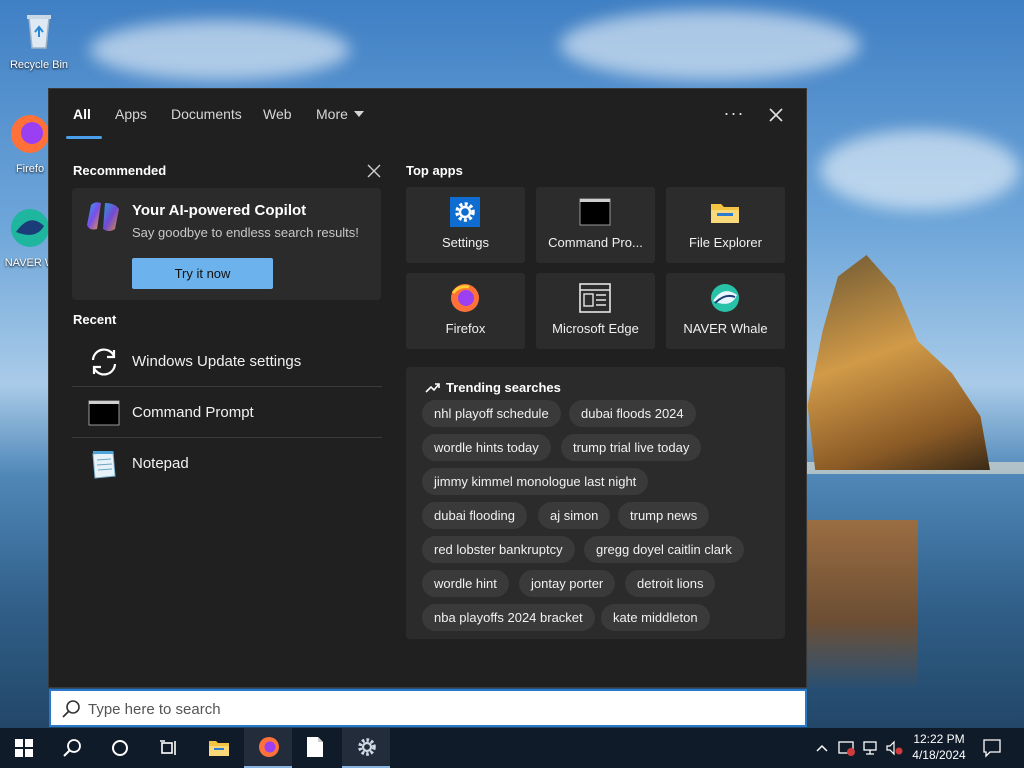 The width and height of the screenshot is (1024, 768). I want to click on app-tile-settings: Settings, so click(465, 225).